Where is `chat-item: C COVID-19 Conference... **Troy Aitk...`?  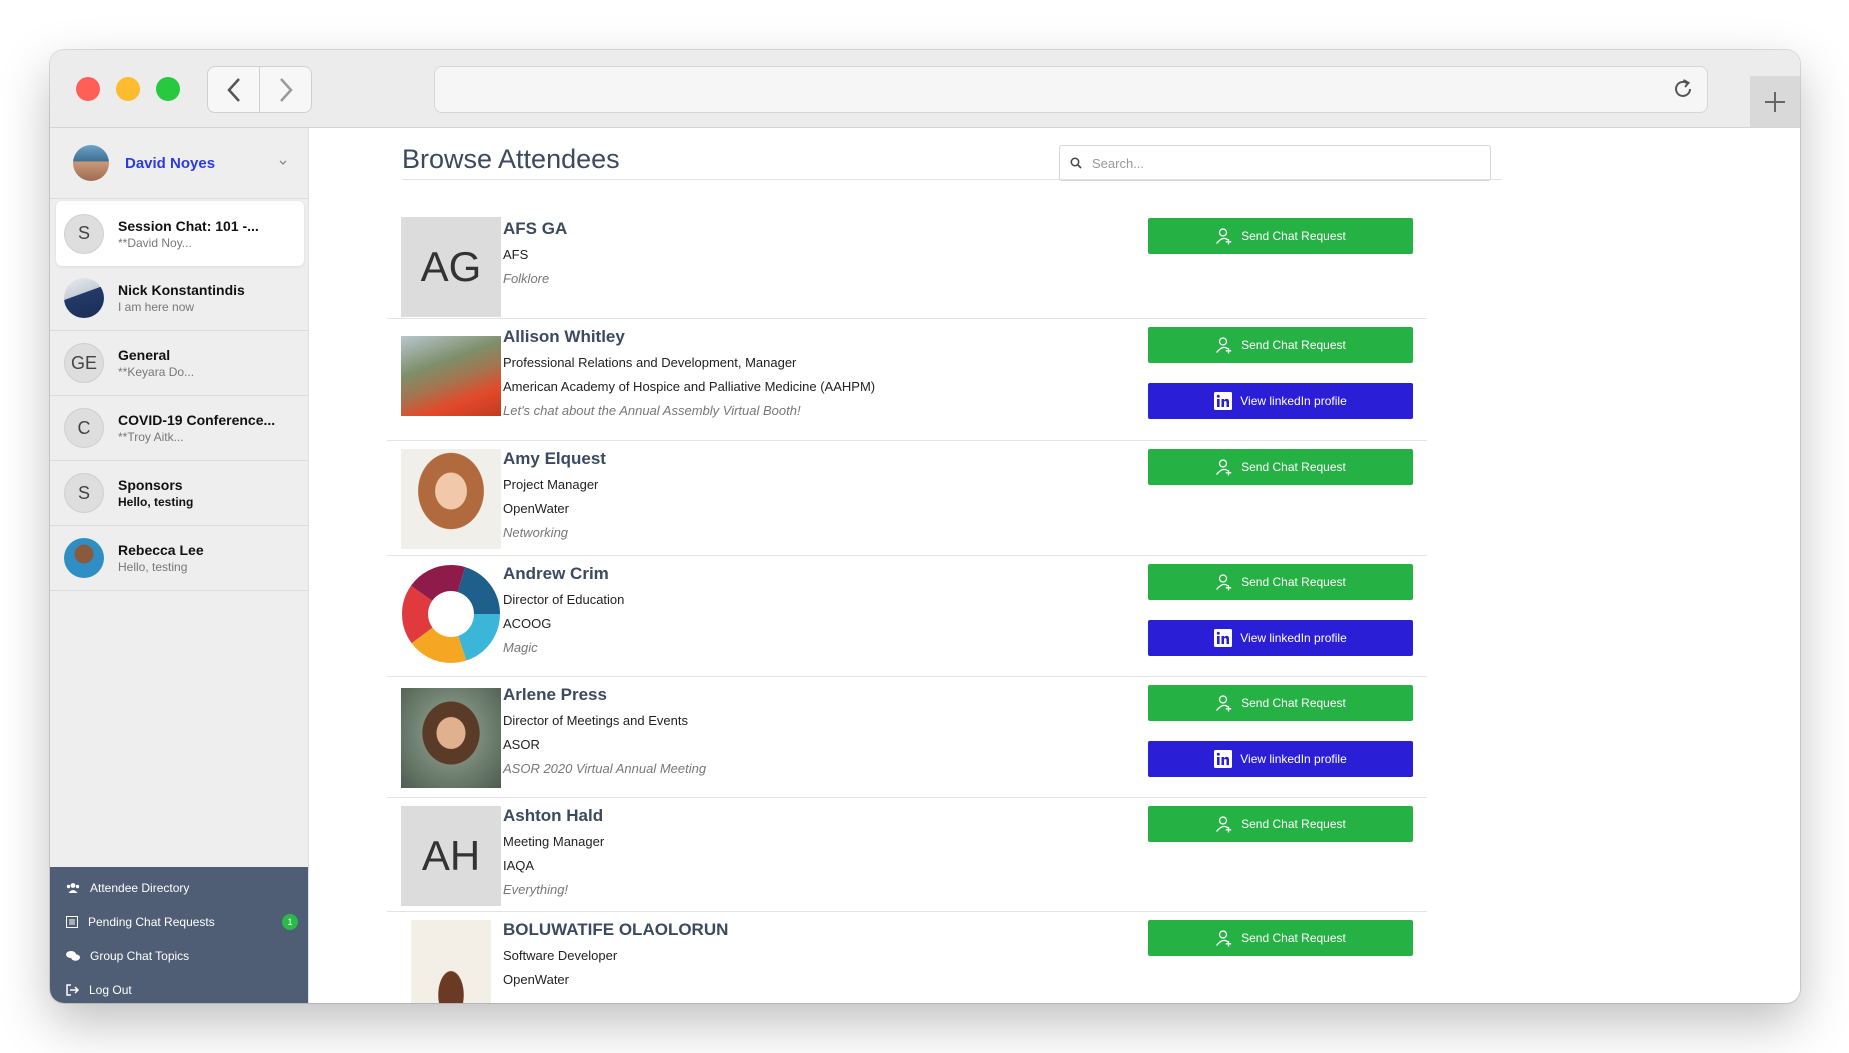 chat-item: C COVID-19 Conference... **Troy Aitk... is located at coordinates (179, 428).